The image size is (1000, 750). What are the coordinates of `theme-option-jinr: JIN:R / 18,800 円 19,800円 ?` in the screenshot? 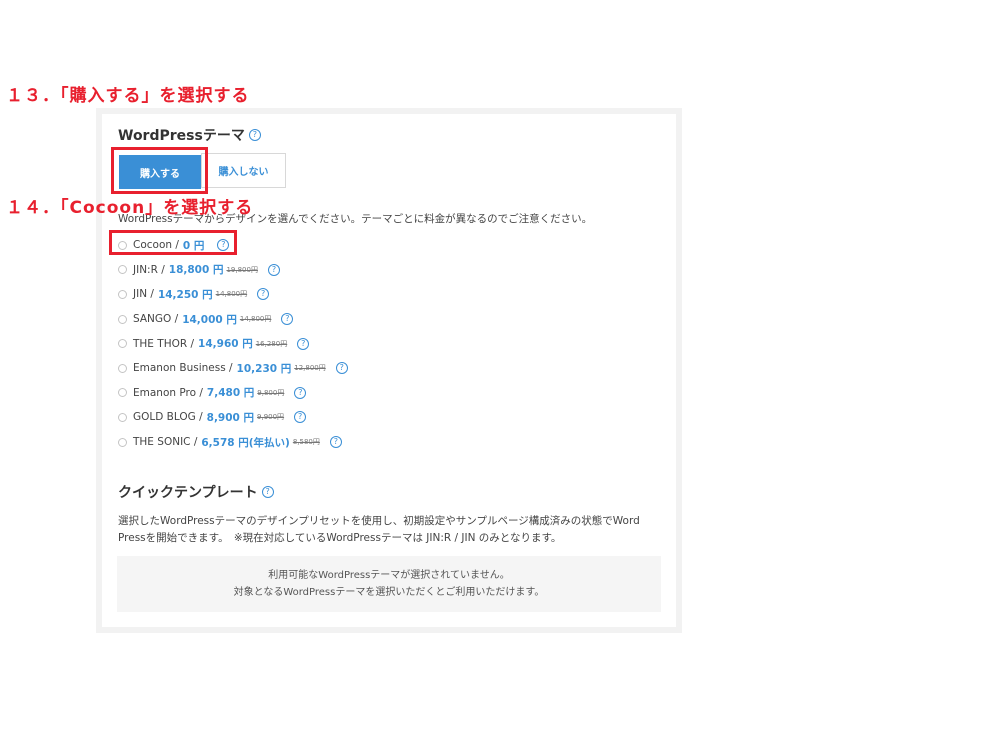 It's located at (233, 270).